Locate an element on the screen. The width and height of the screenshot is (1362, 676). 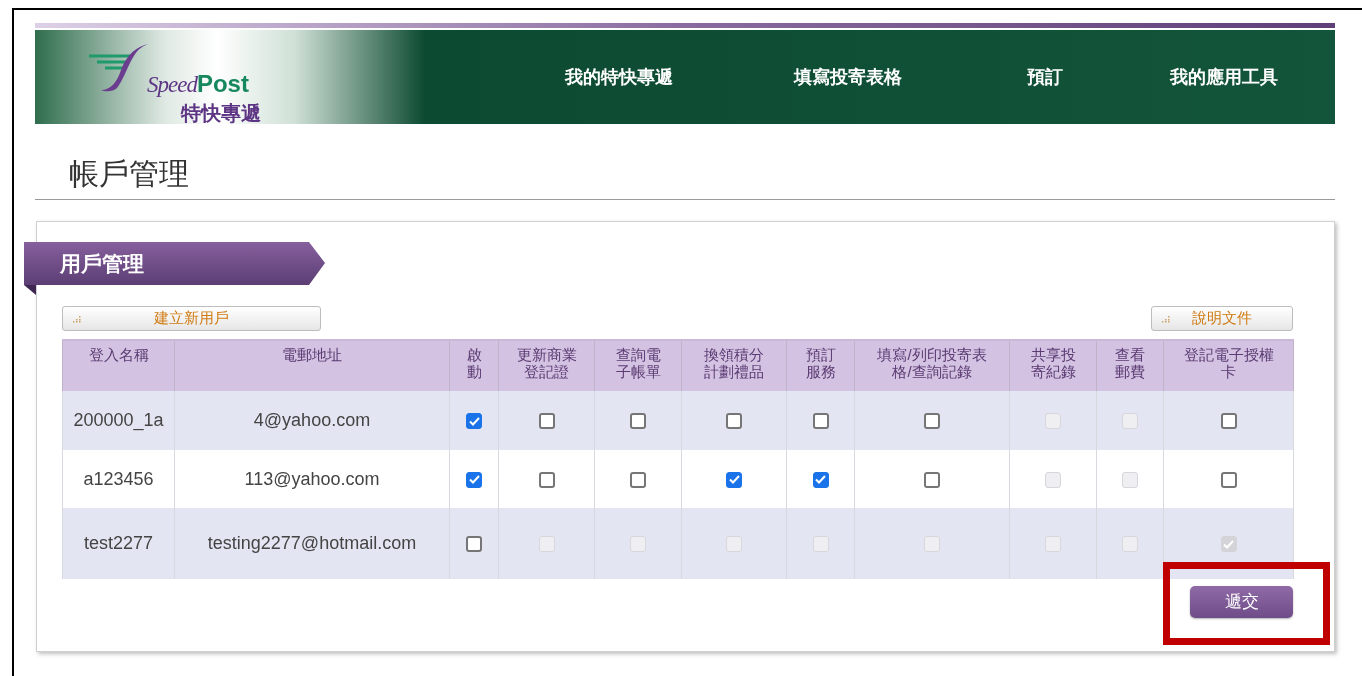
logo: SpeedPost 特快專遞 is located at coordinates (180, 77).